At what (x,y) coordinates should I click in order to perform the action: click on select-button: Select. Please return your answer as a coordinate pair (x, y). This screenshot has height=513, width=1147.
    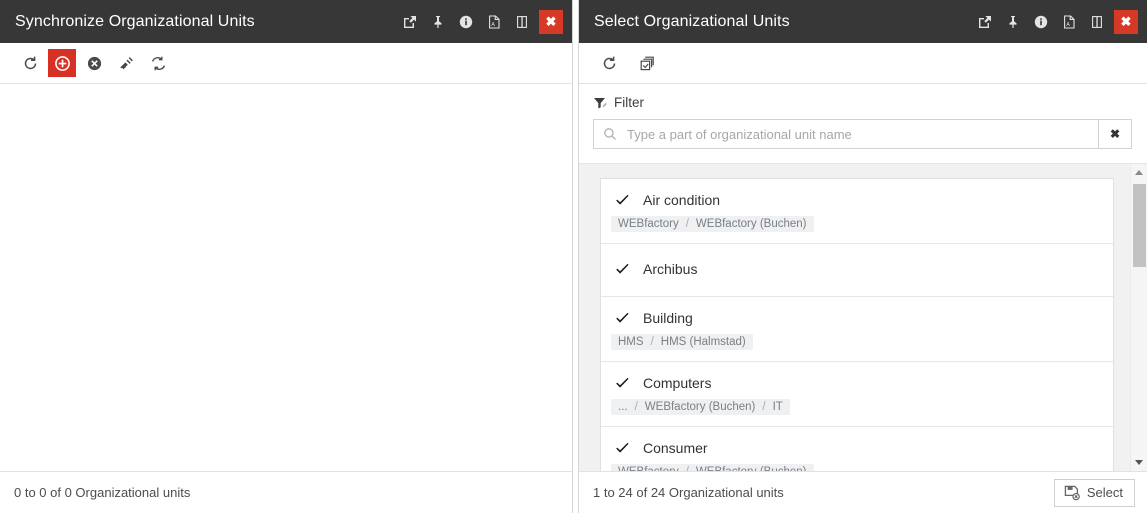
    Looking at the image, I should click on (1094, 492).